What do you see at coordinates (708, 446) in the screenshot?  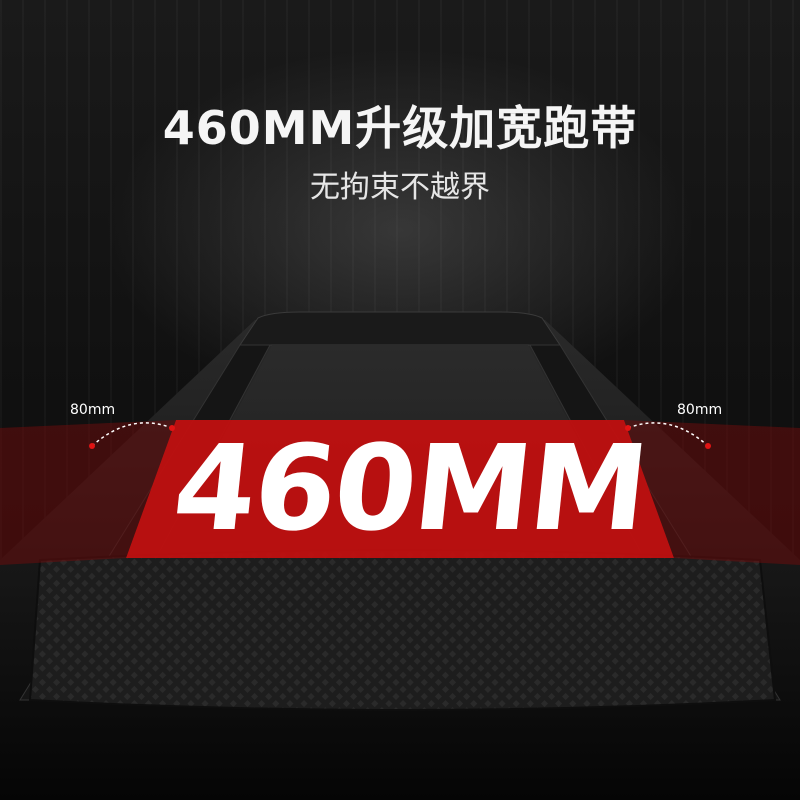 I see `right-arc-end-dot` at bounding box center [708, 446].